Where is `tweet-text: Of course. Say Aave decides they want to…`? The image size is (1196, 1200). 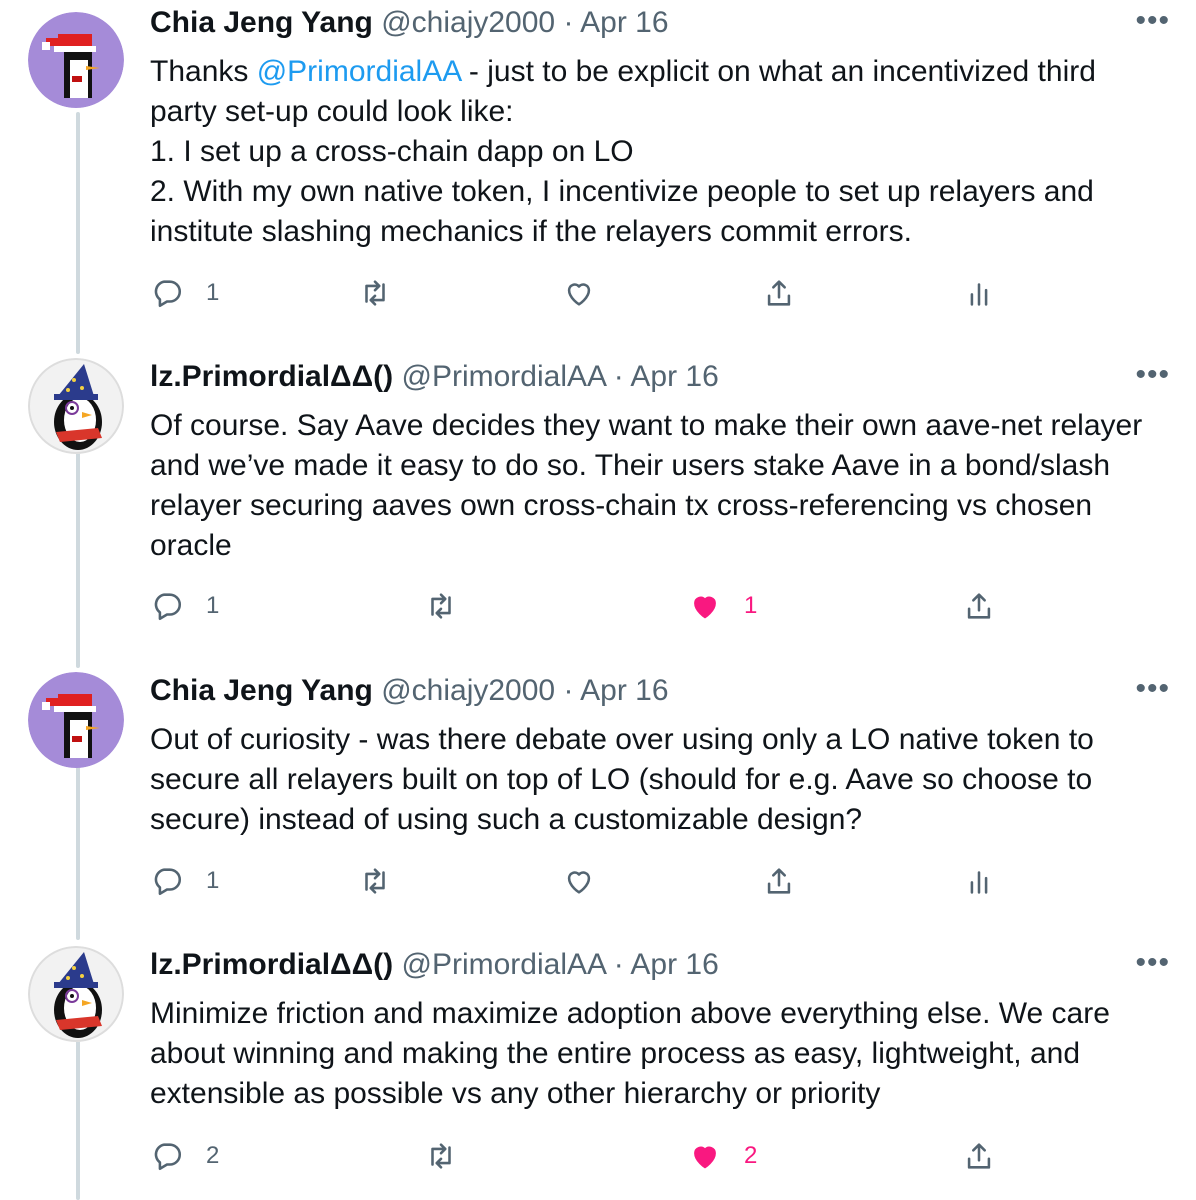 tweet-text: Of course. Say Aave decides they want to… is located at coordinates (646, 485).